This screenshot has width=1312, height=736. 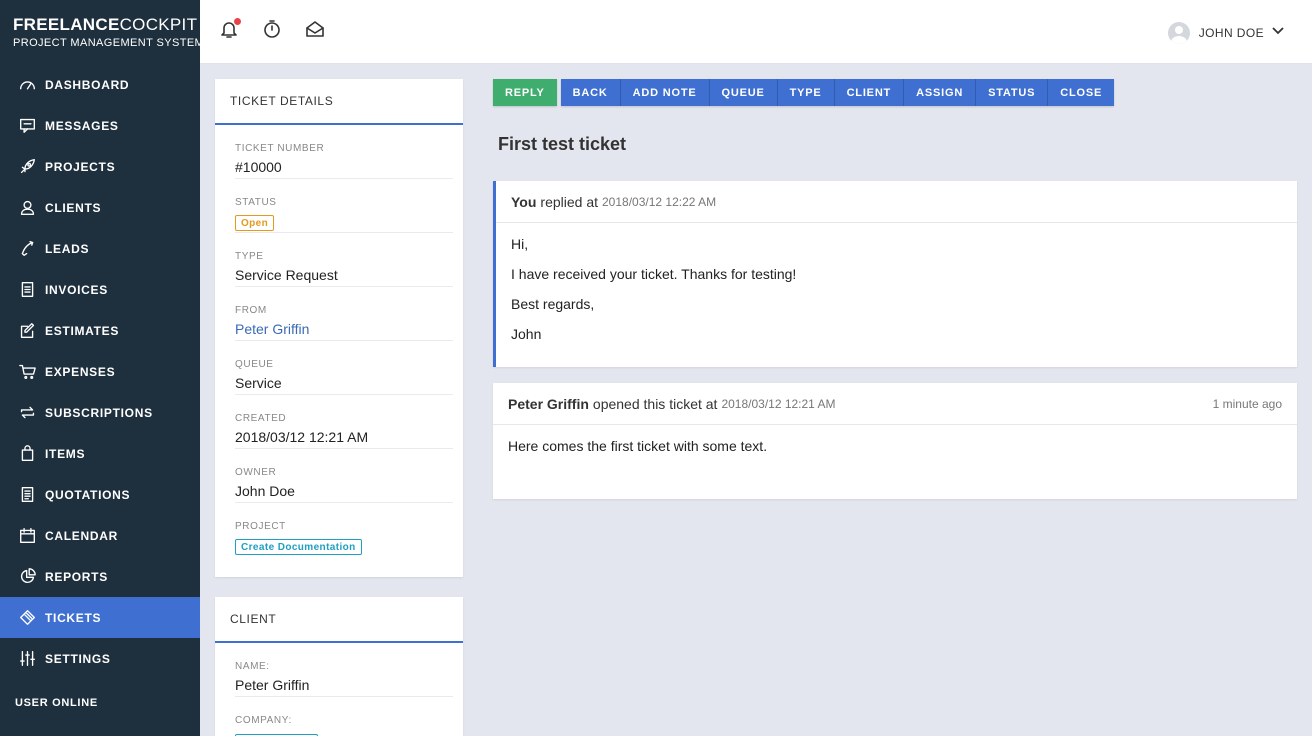 I want to click on client-card-title: CLIENT, so click(x=339, y=620).